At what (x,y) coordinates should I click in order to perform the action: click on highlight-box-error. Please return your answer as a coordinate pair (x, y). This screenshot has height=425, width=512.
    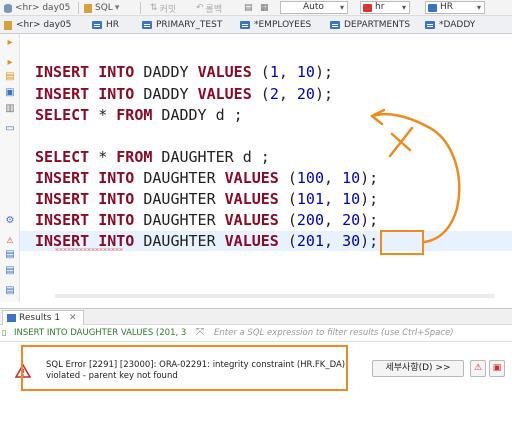
    Looking at the image, I should click on (184, 368).